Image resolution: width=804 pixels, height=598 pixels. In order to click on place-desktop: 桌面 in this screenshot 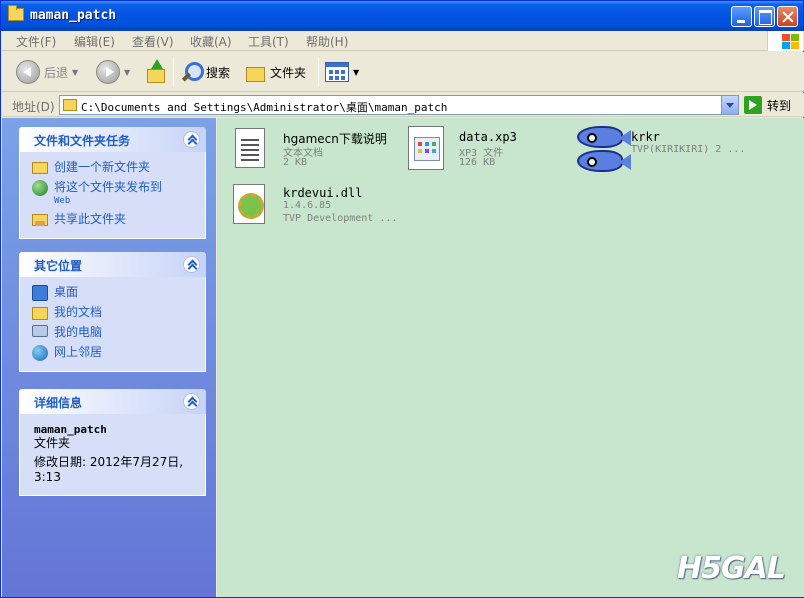, I will do `click(112, 293)`.